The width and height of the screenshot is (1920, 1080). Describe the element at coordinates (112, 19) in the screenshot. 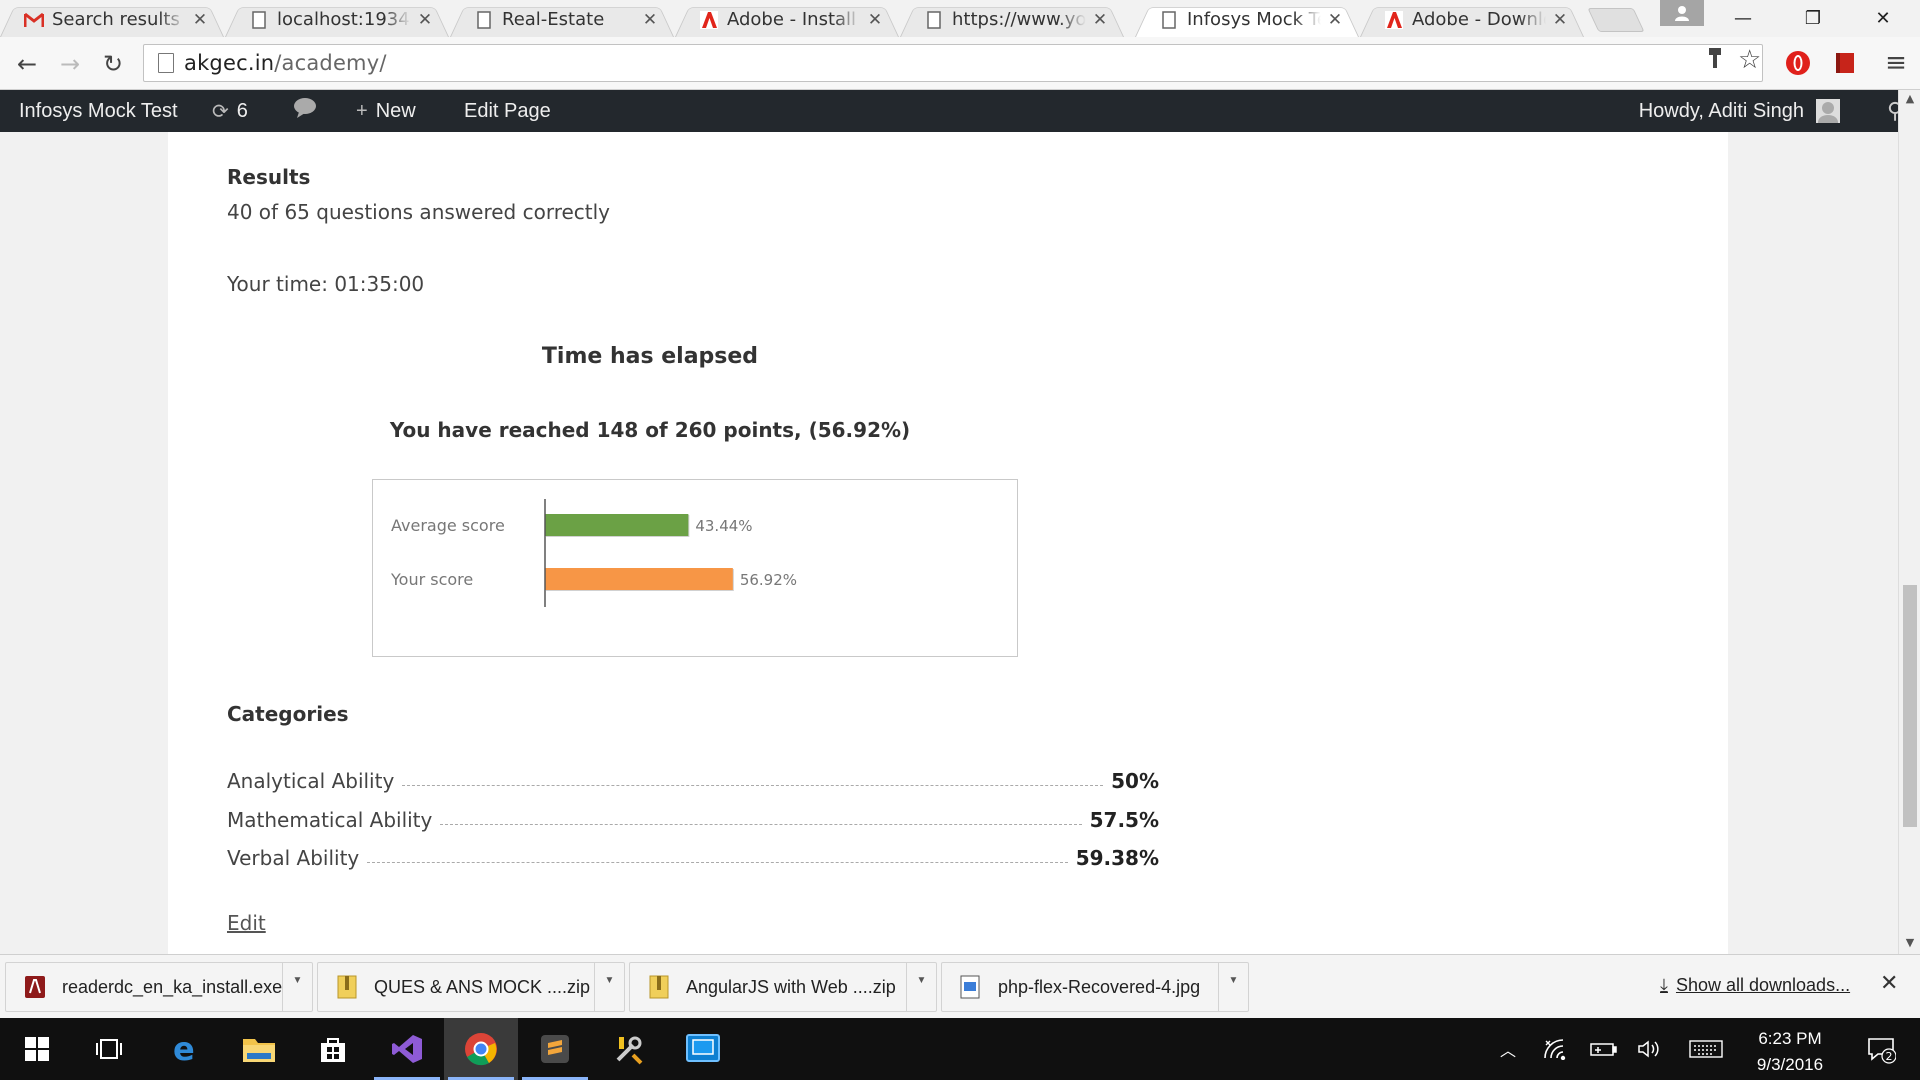

I see `tab-gmail: Search results - ac ✕` at that location.